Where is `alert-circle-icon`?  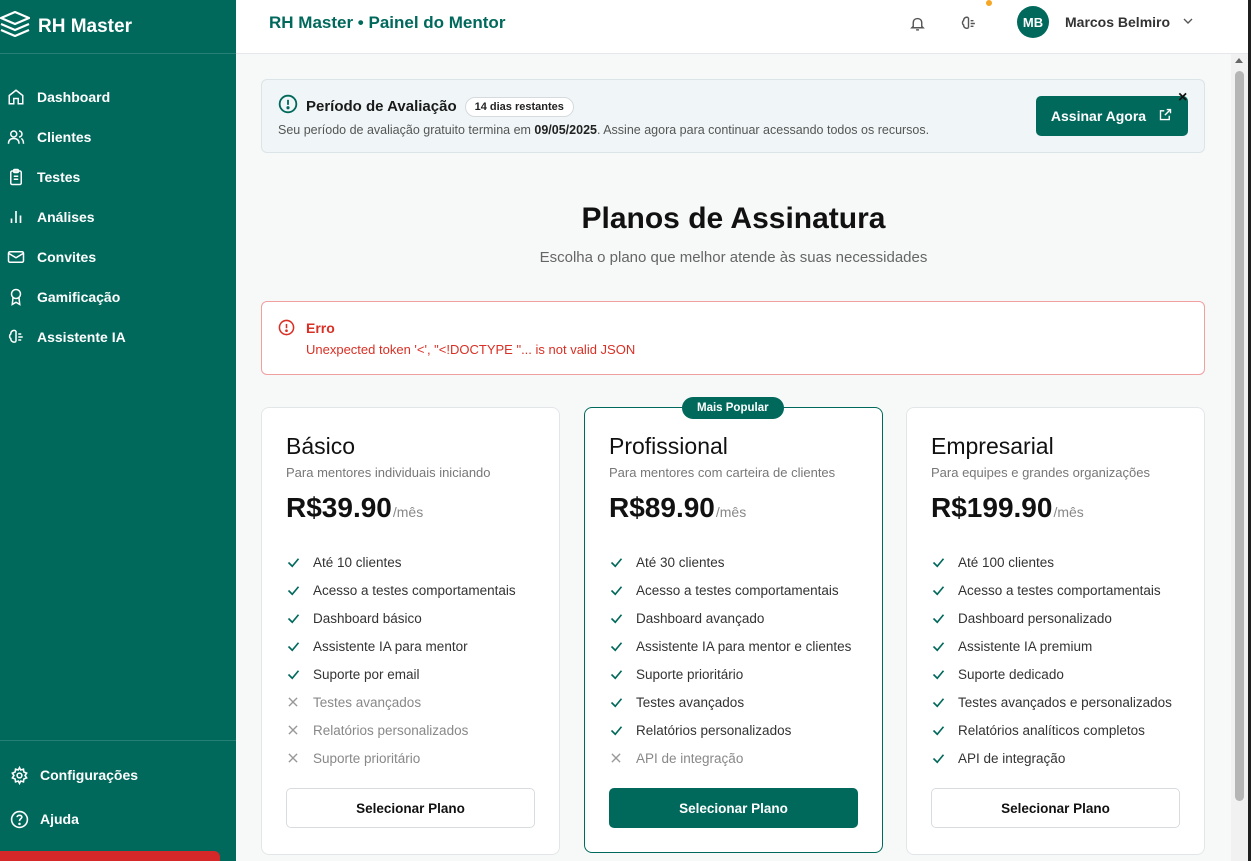
alert-circle-icon is located at coordinates (286, 330).